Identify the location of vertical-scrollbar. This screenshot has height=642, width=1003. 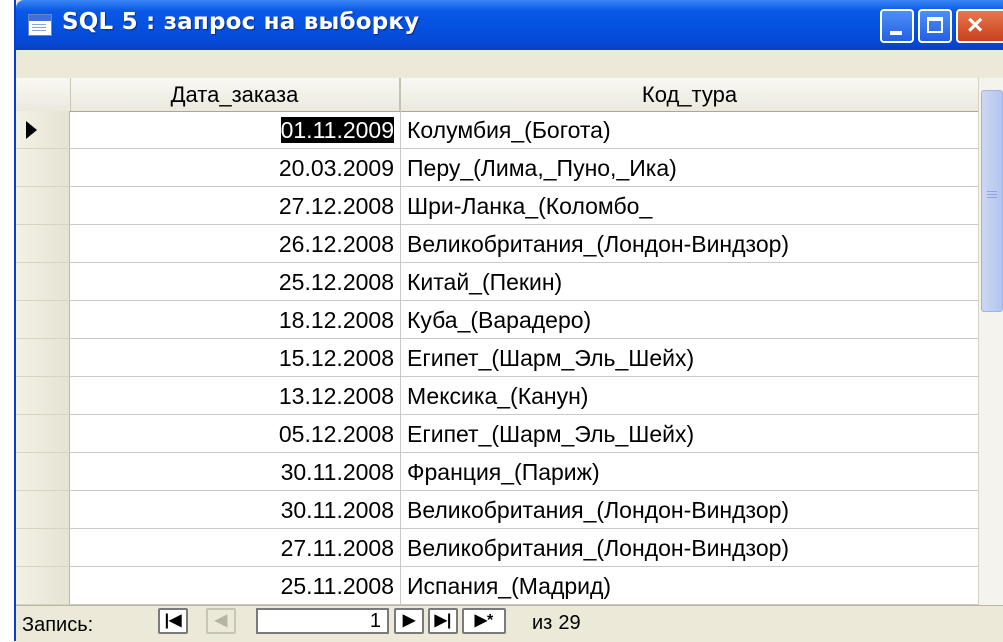
(990, 341).